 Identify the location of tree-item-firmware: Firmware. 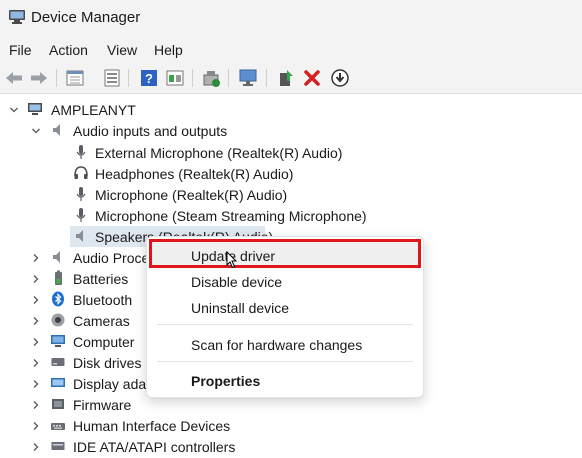
(102, 405).